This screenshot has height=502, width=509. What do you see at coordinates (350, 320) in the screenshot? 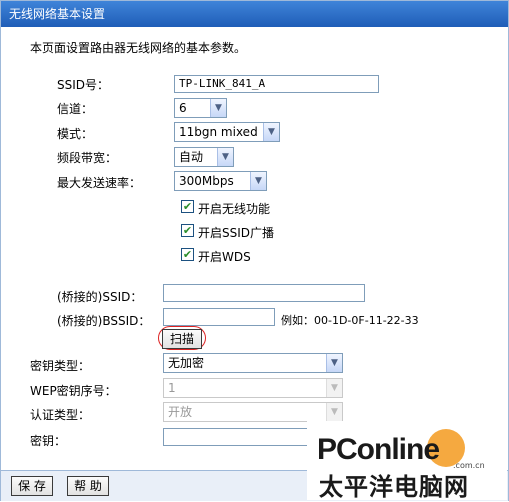
I see `bssid-example-text: 例如：00-1D-0F-11-22-33` at bounding box center [350, 320].